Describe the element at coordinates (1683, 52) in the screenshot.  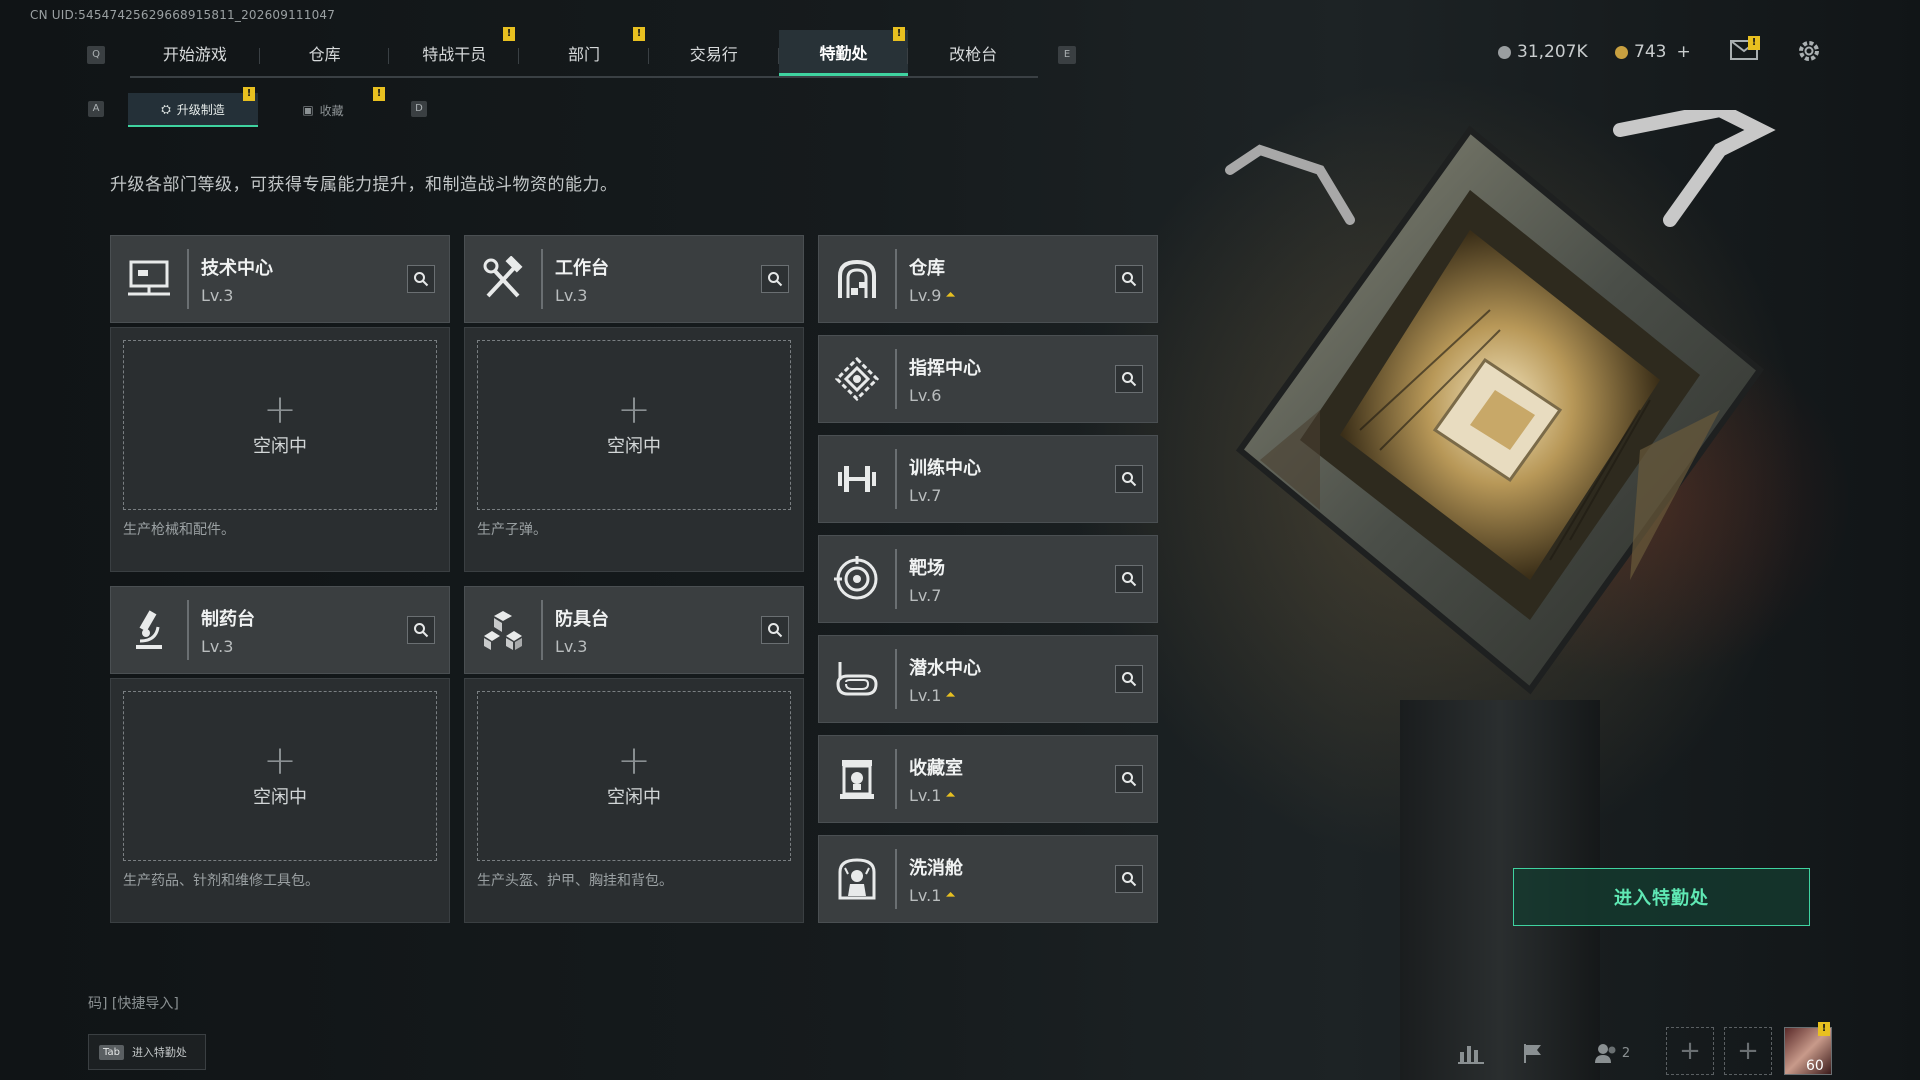
I see `add-token-button: +` at that location.